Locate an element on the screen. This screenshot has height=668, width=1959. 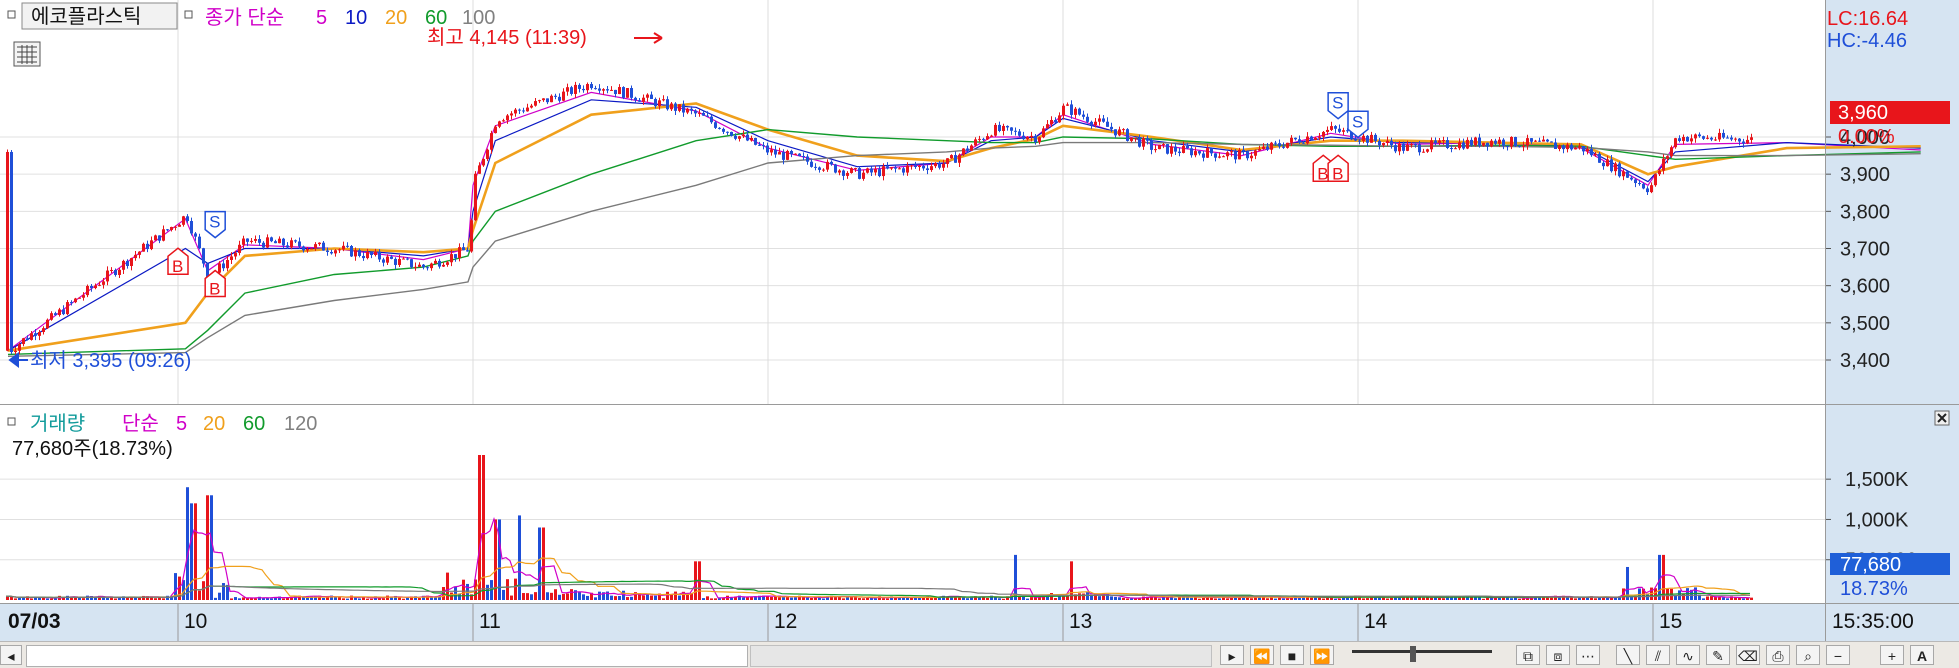
chart-scrollbar: ◂ ▸ ⏪ ■ ⏩ ⧉ ⧈ ⋯ ╲ ⫽ ∿ ✎ ⌫ ⎙ ⌕ − + A is located at coordinates (979, 654).